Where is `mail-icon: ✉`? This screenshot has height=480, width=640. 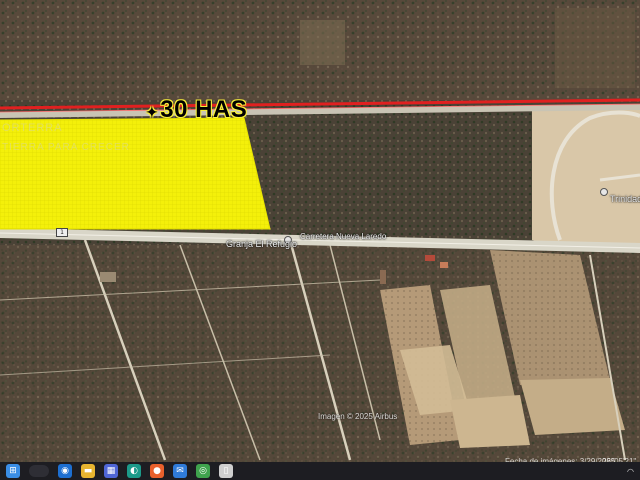 mail-icon: ✉ is located at coordinates (180, 471).